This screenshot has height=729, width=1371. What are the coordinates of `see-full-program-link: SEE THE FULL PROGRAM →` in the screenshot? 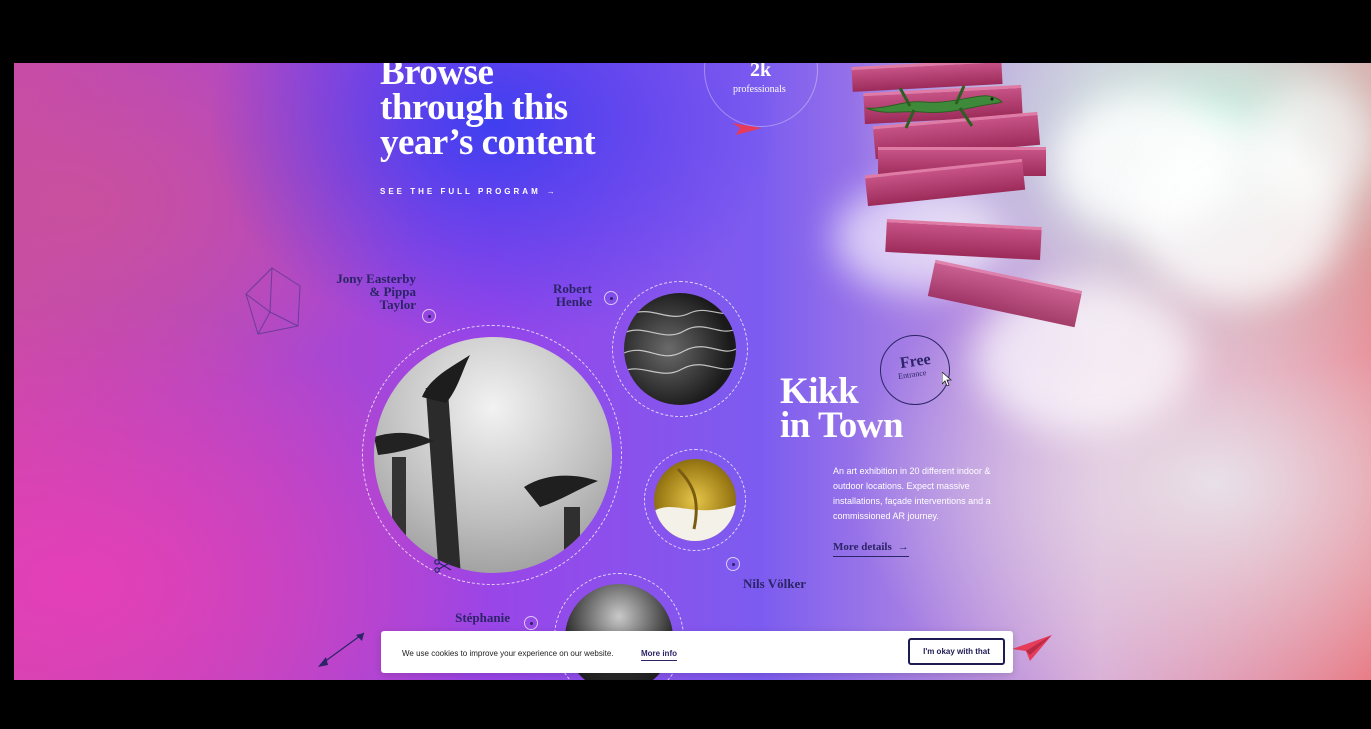 It's located at (469, 191).